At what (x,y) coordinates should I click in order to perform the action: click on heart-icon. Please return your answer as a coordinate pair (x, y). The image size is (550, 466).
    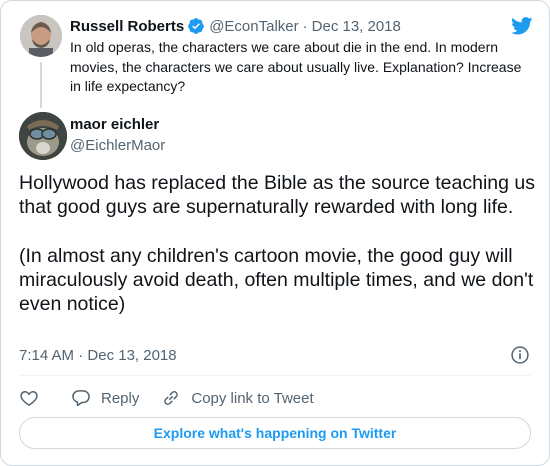
    Looking at the image, I should click on (29, 398).